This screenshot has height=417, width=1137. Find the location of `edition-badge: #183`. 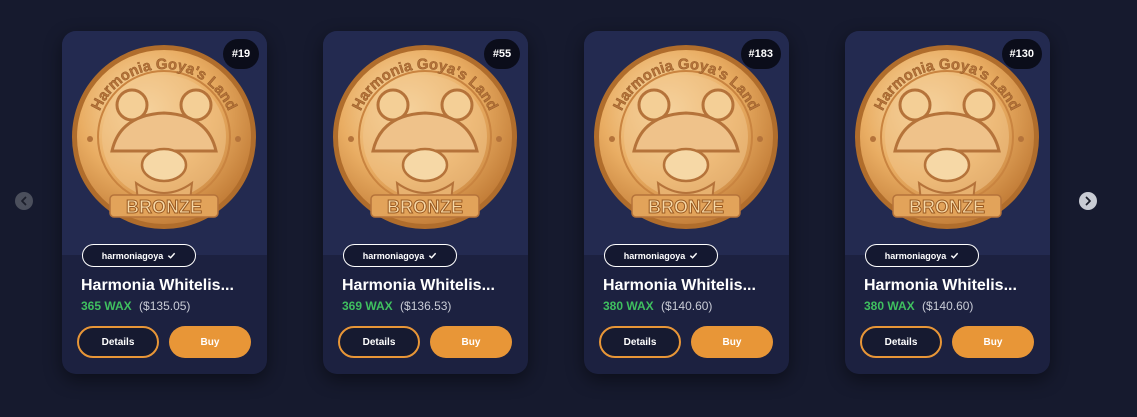

edition-badge: #183 is located at coordinates (760, 54).